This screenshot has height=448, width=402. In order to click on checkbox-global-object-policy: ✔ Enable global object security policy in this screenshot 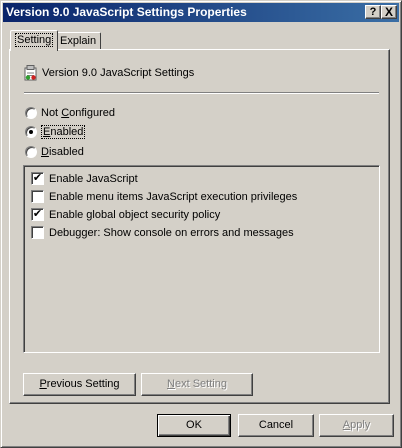, I will do `click(125, 214)`.